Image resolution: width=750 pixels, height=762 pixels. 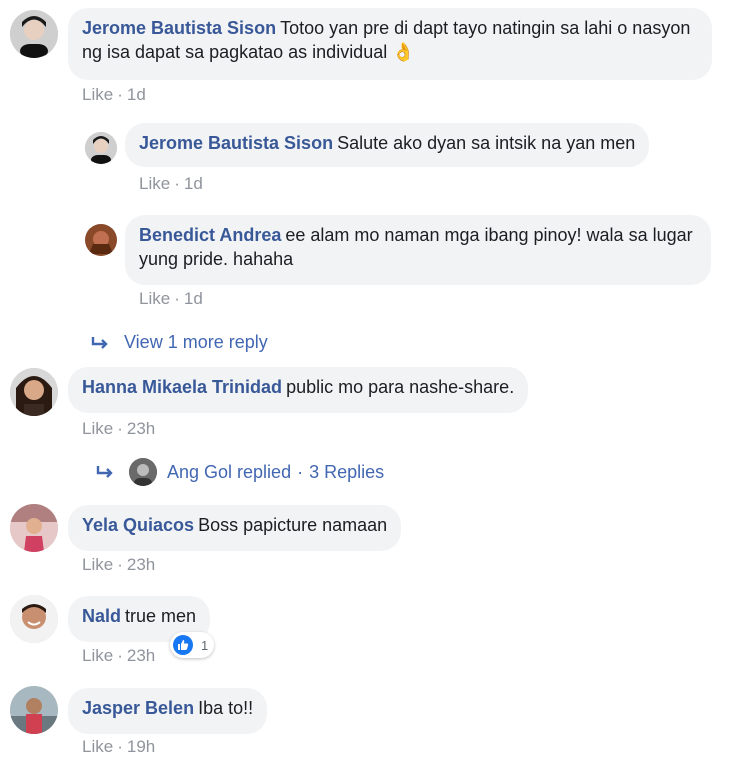 I want to click on comment-text: Iba to!!, so click(x=226, y=708).